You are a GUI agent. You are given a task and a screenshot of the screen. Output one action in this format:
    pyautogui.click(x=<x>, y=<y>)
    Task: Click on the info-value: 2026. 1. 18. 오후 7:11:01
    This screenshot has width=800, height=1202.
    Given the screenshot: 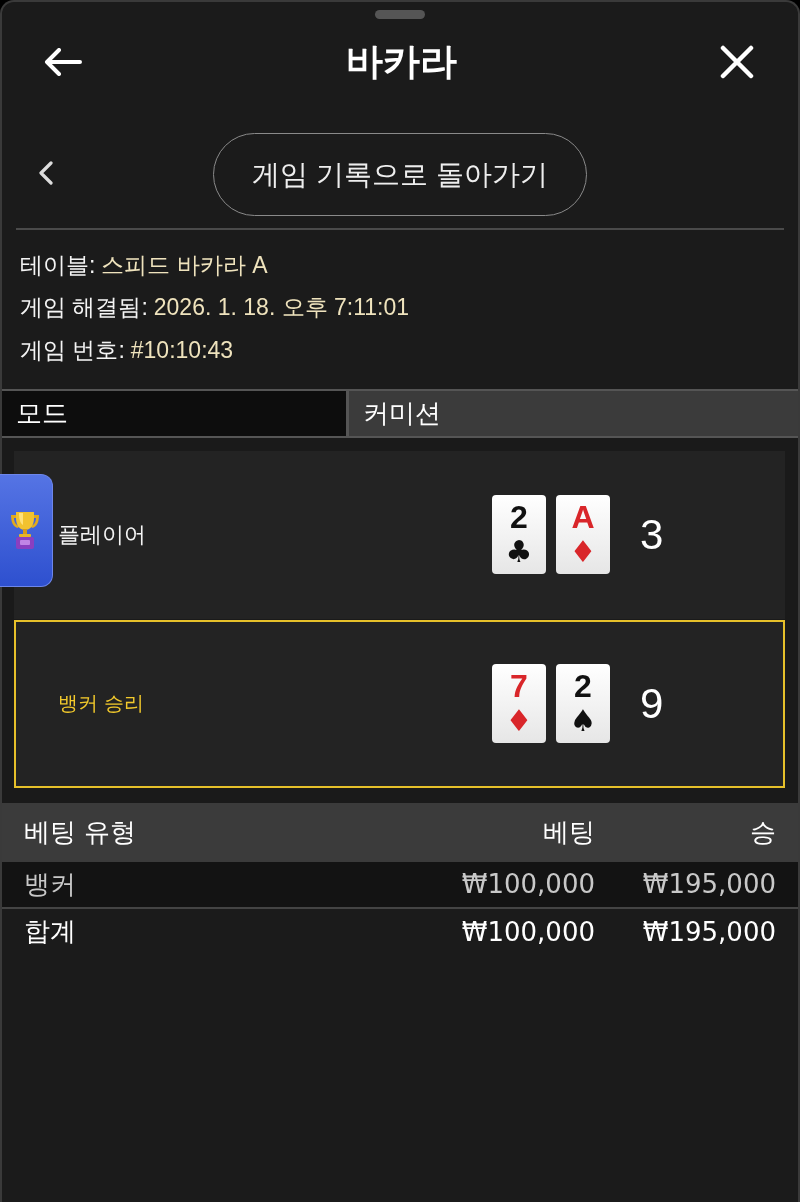 What is the action you would take?
    pyautogui.click(x=281, y=308)
    